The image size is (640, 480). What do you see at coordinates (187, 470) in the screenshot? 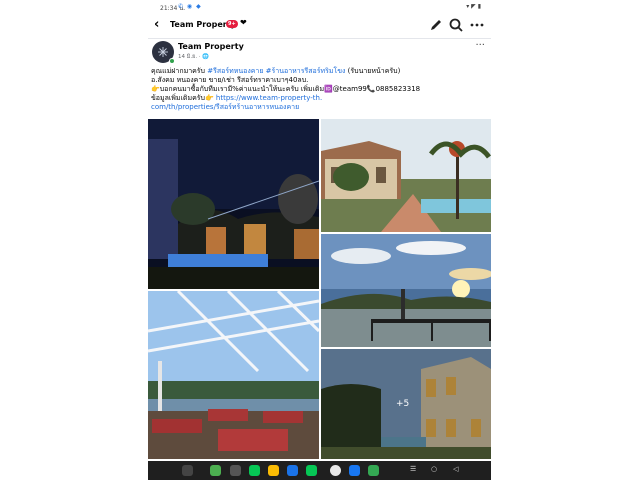
I see `app-grid-icon` at bounding box center [187, 470].